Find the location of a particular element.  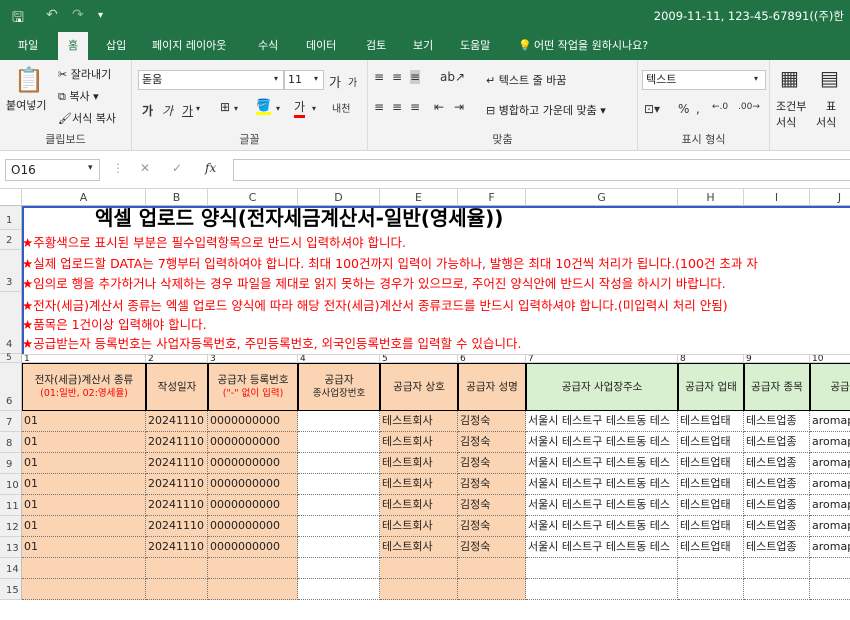

increase-indent-icon: ⇥ is located at coordinates (459, 107).